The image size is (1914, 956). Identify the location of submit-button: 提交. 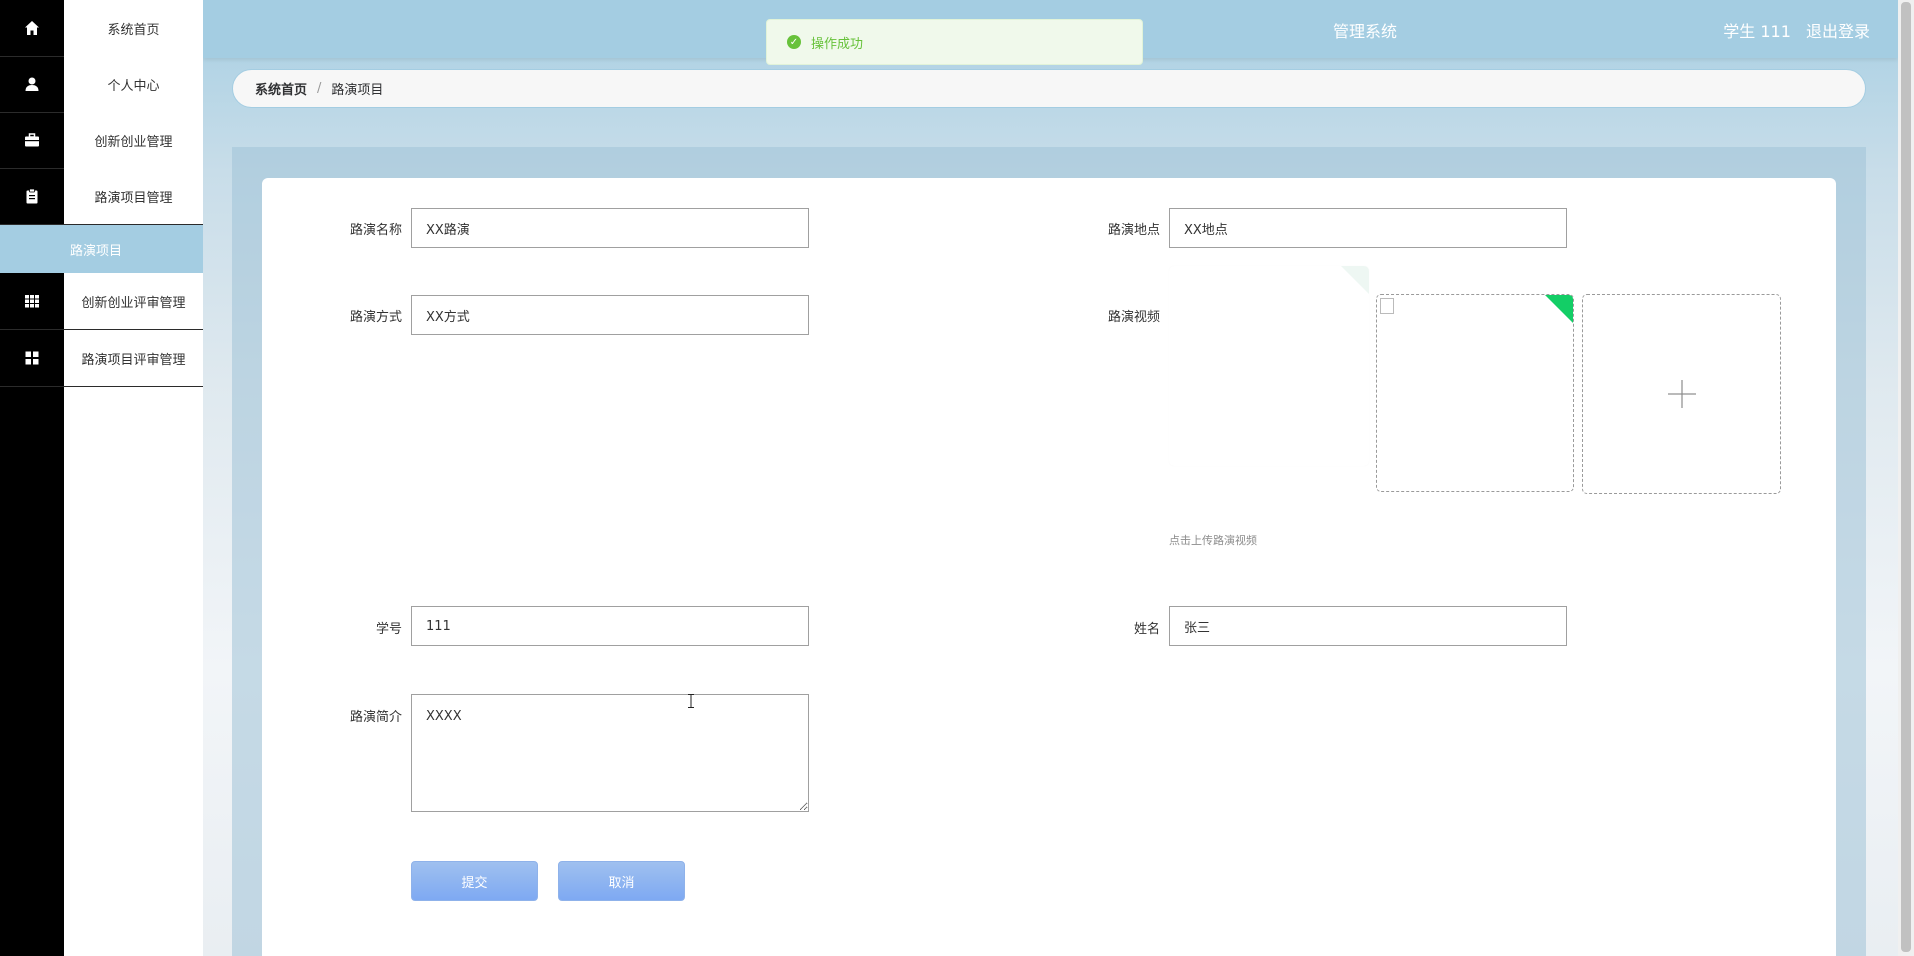
(474, 881).